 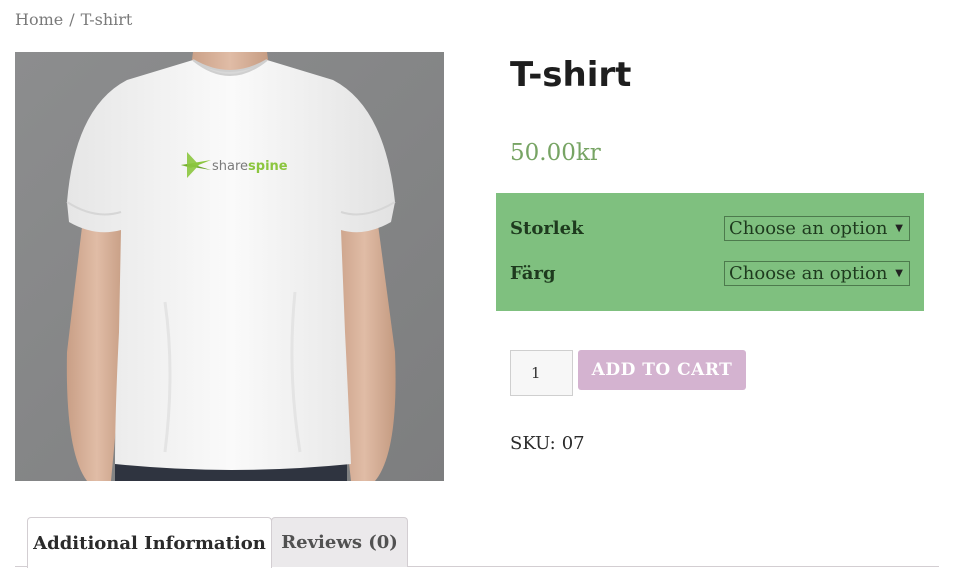 What do you see at coordinates (533, 273) in the screenshot?
I see `color-label: Färg` at bounding box center [533, 273].